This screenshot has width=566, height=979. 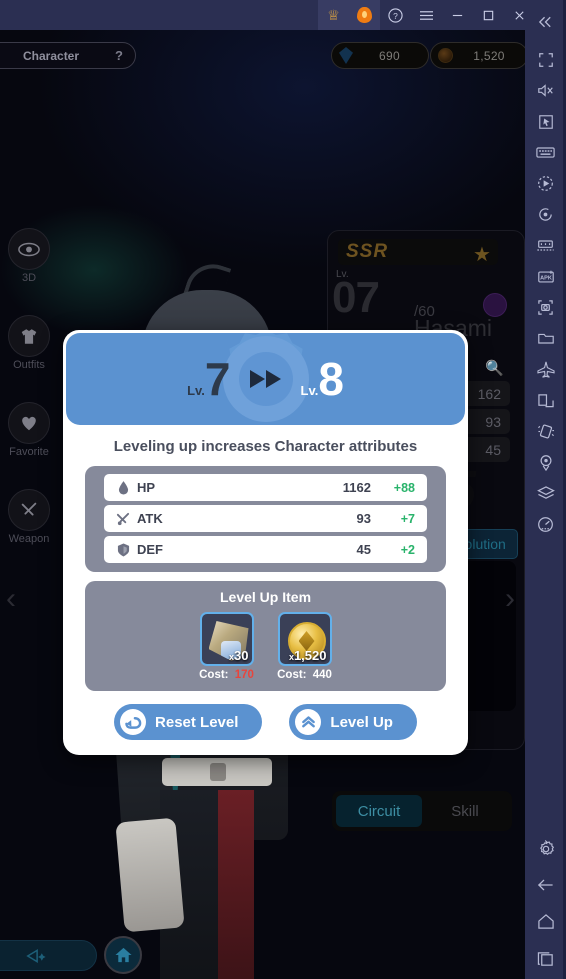 What do you see at coordinates (265, 646) in the screenshot?
I see `level-up-items-row: x30 Cost: 170 x1,520 Cost: 440` at bounding box center [265, 646].